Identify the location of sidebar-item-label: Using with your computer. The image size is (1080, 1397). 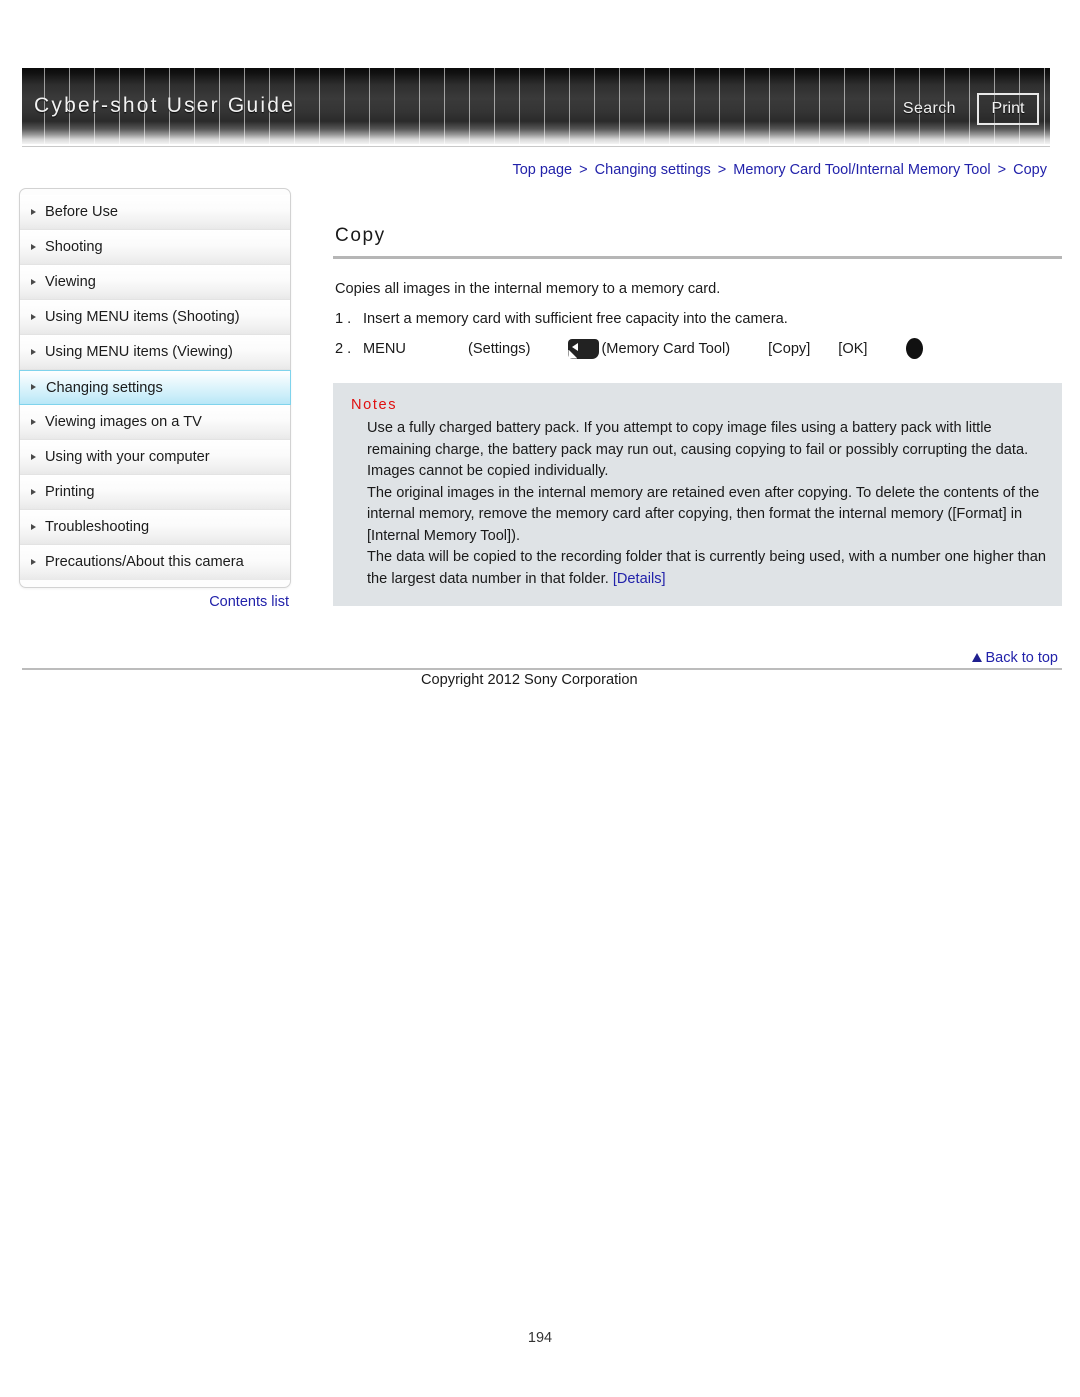
(127, 457).